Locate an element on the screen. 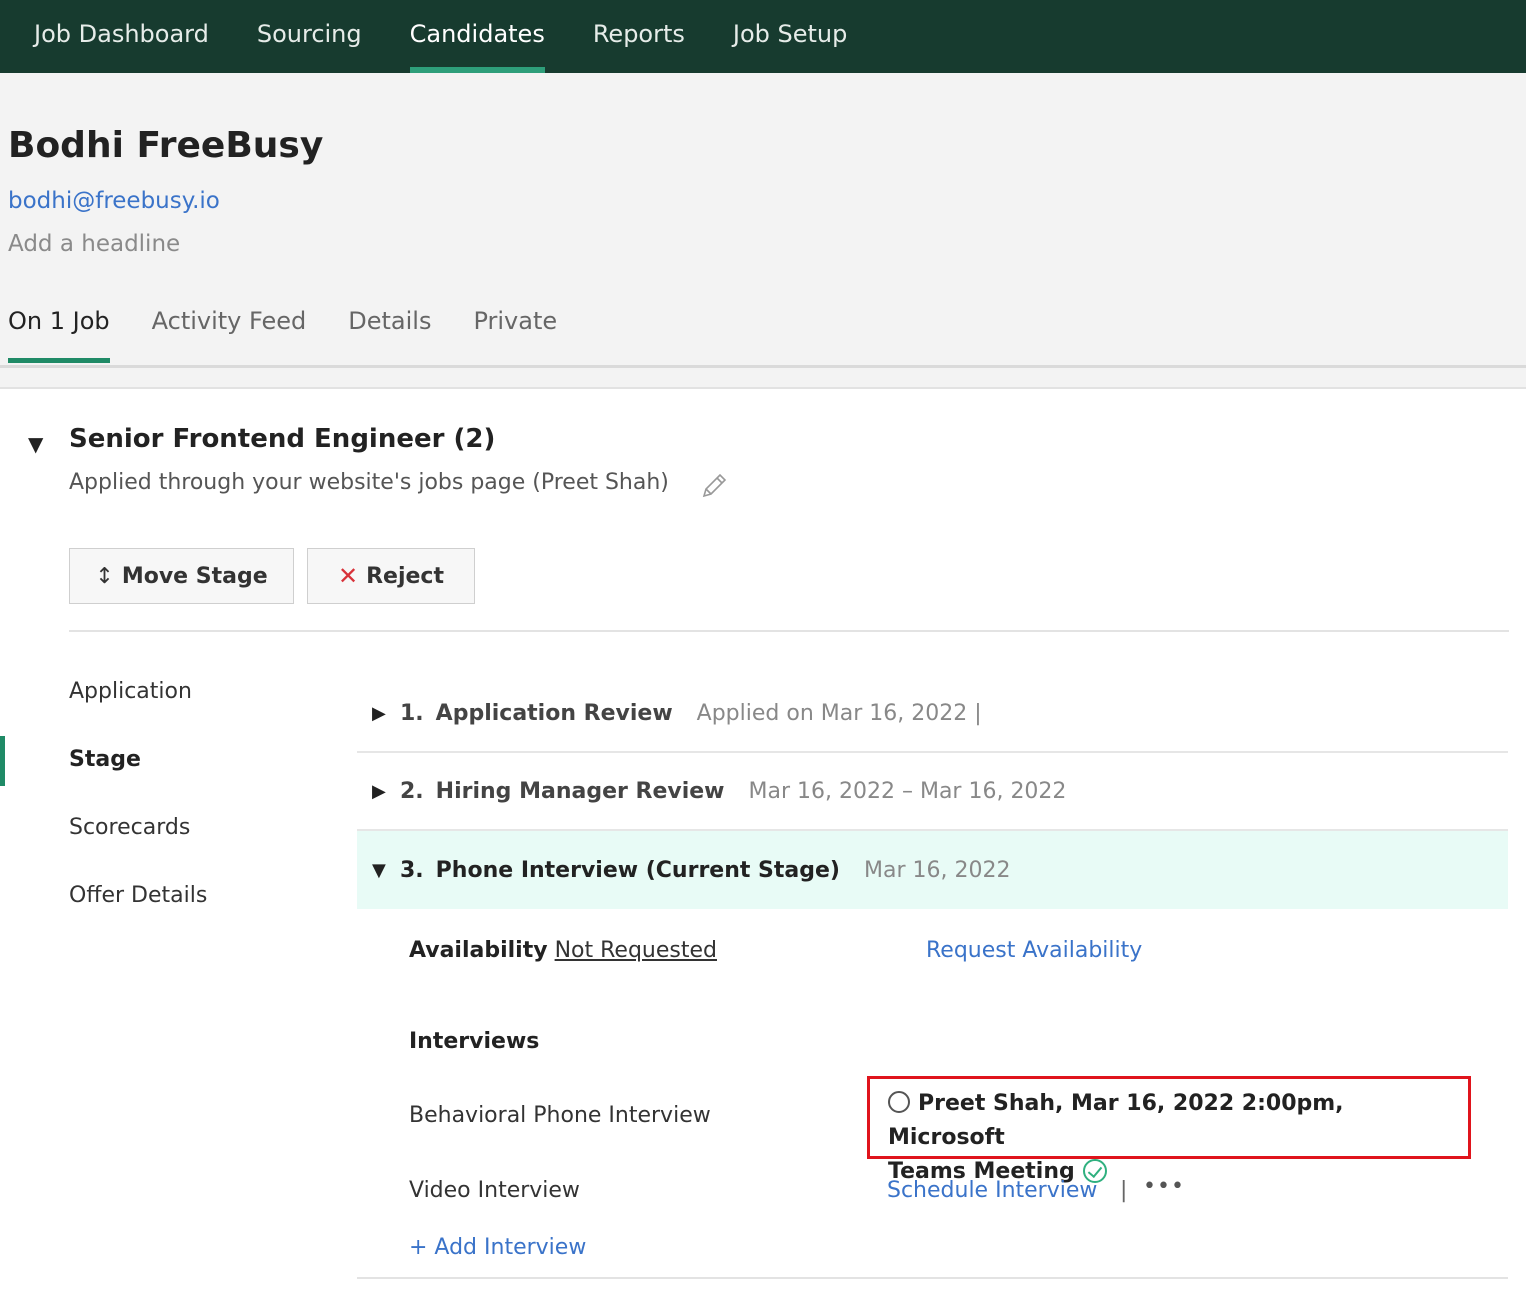  header-divider is located at coordinates (763, 366).